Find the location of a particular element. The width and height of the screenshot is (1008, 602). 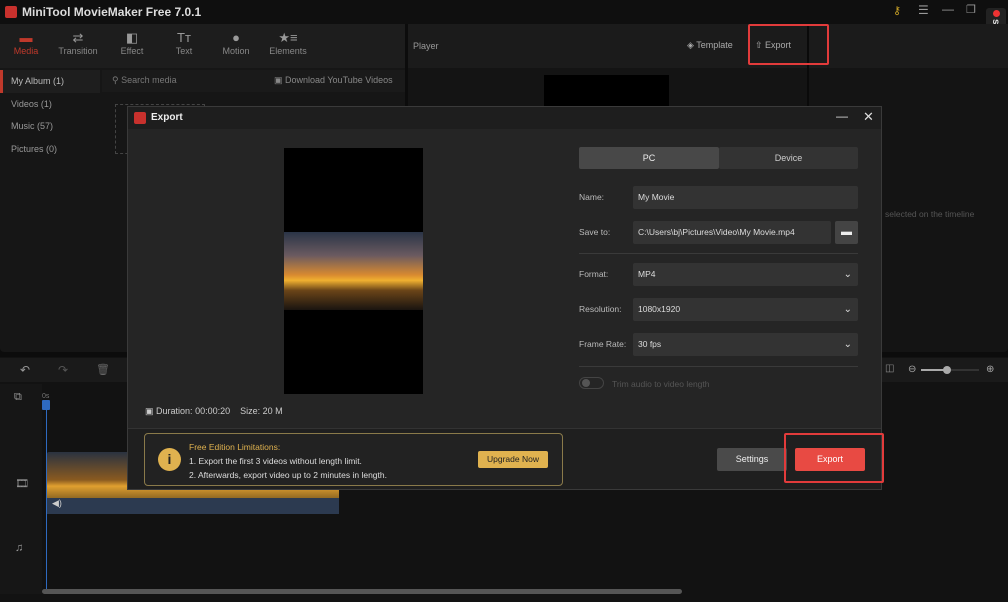

resolution-select: 1080x1920 ⌄ is located at coordinates (745, 309).